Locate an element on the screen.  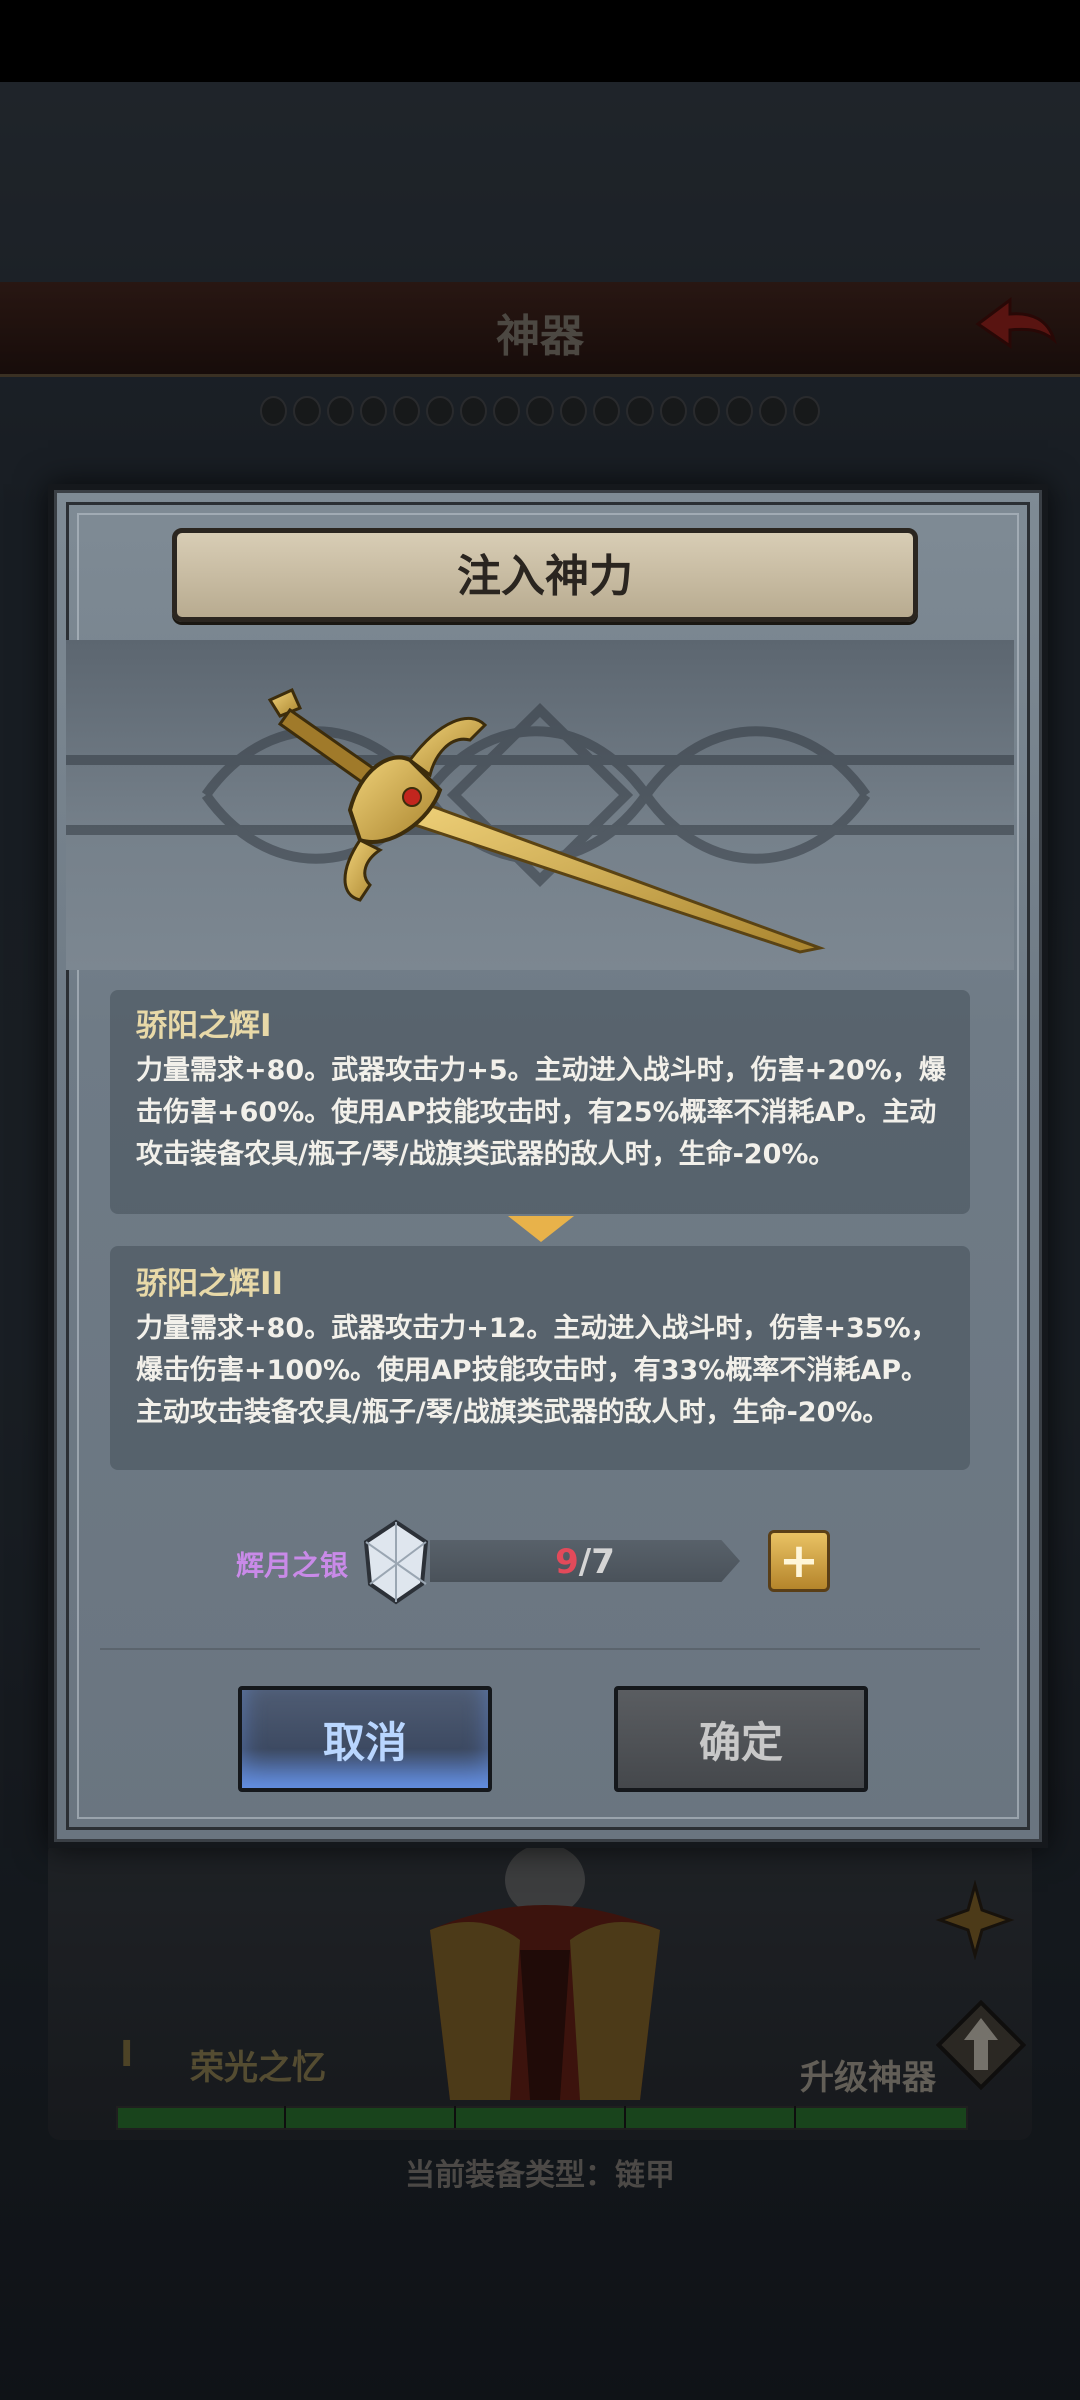
current-effect-name: 骄阳之辉I is located at coordinates (204, 1026).